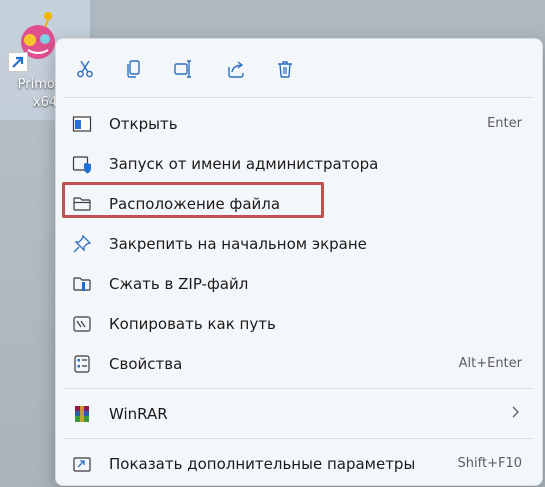  What do you see at coordinates (138, 414) in the screenshot?
I see `menu-item-label: WinRAR` at bounding box center [138, 414].